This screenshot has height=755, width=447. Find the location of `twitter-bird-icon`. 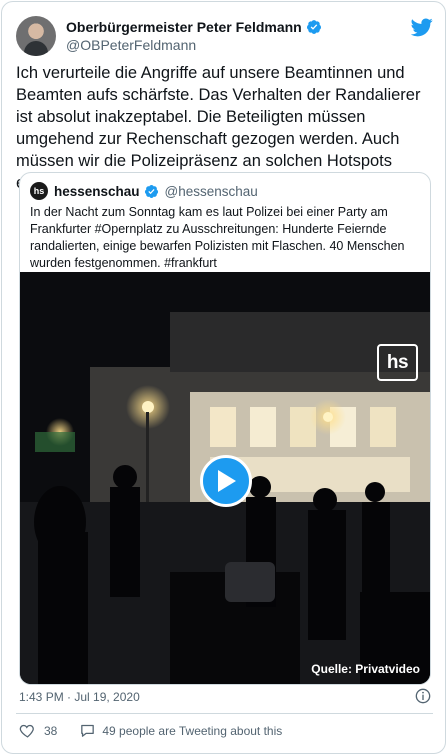

twitter-bird-icon is located at coordinates (422, 27).